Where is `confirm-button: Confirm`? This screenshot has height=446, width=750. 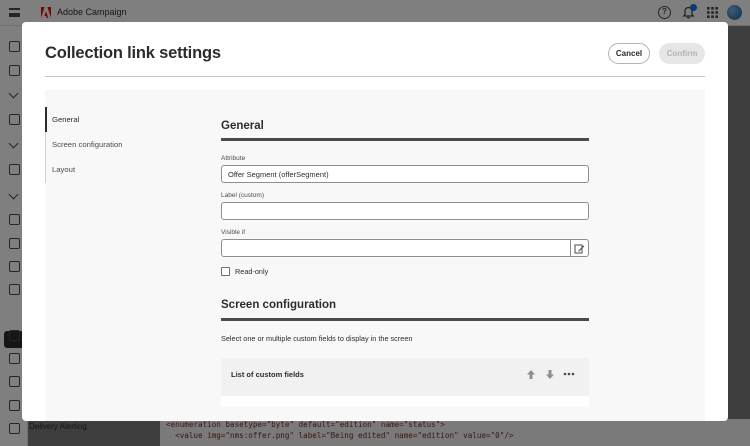
confirm-button: Confirm is located at coordinates (682, 53).